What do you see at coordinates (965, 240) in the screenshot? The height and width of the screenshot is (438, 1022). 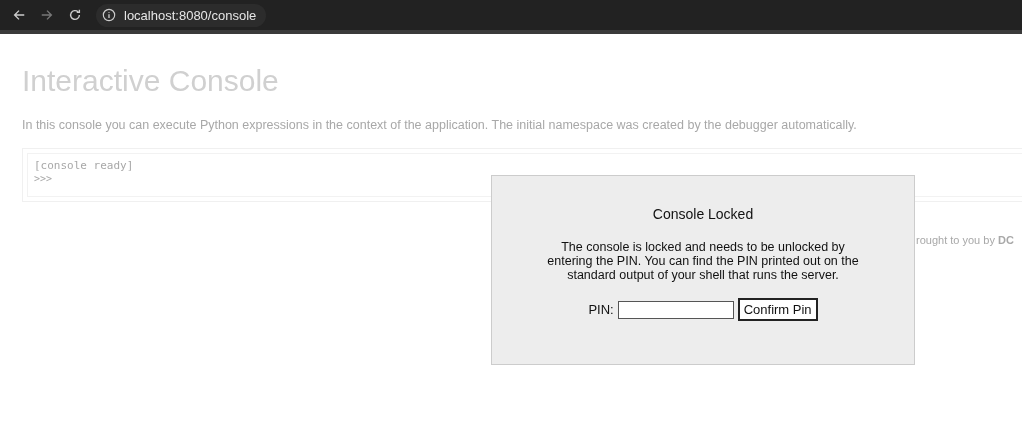 I see `footer-text: rought to you by DC` at bounding box center [965, 240].